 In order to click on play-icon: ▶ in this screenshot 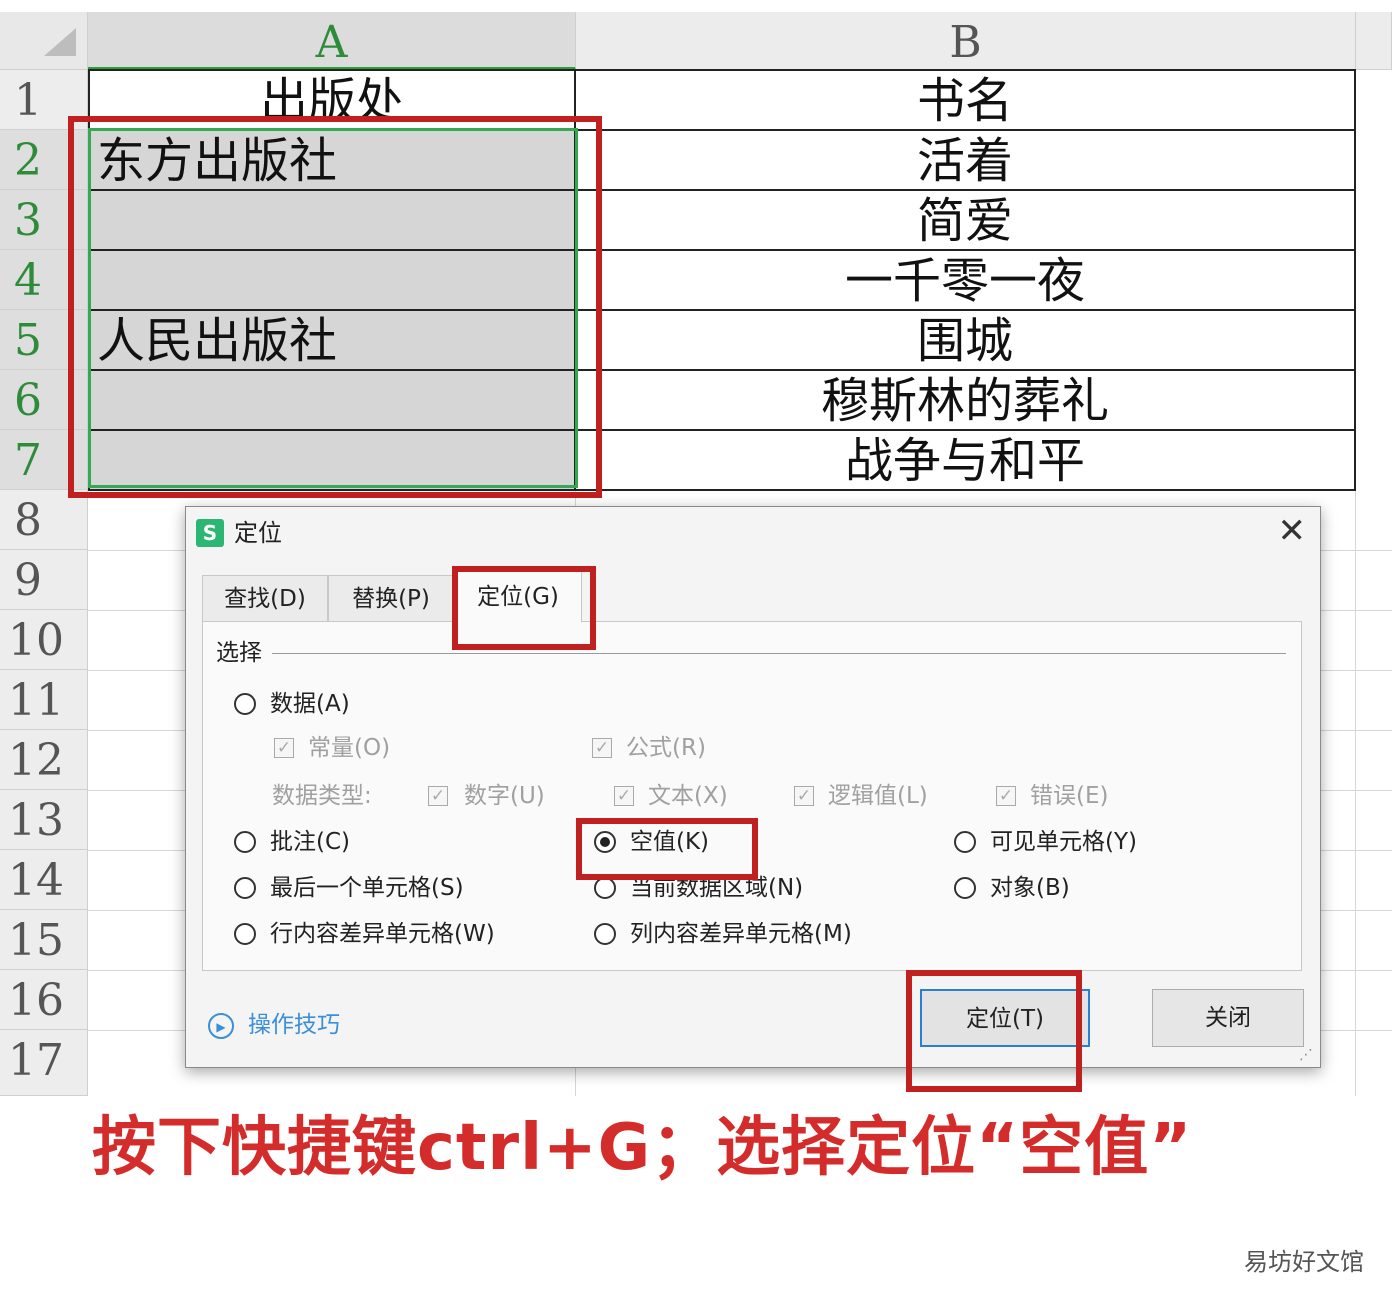, I will do `click(221, 1026)`.